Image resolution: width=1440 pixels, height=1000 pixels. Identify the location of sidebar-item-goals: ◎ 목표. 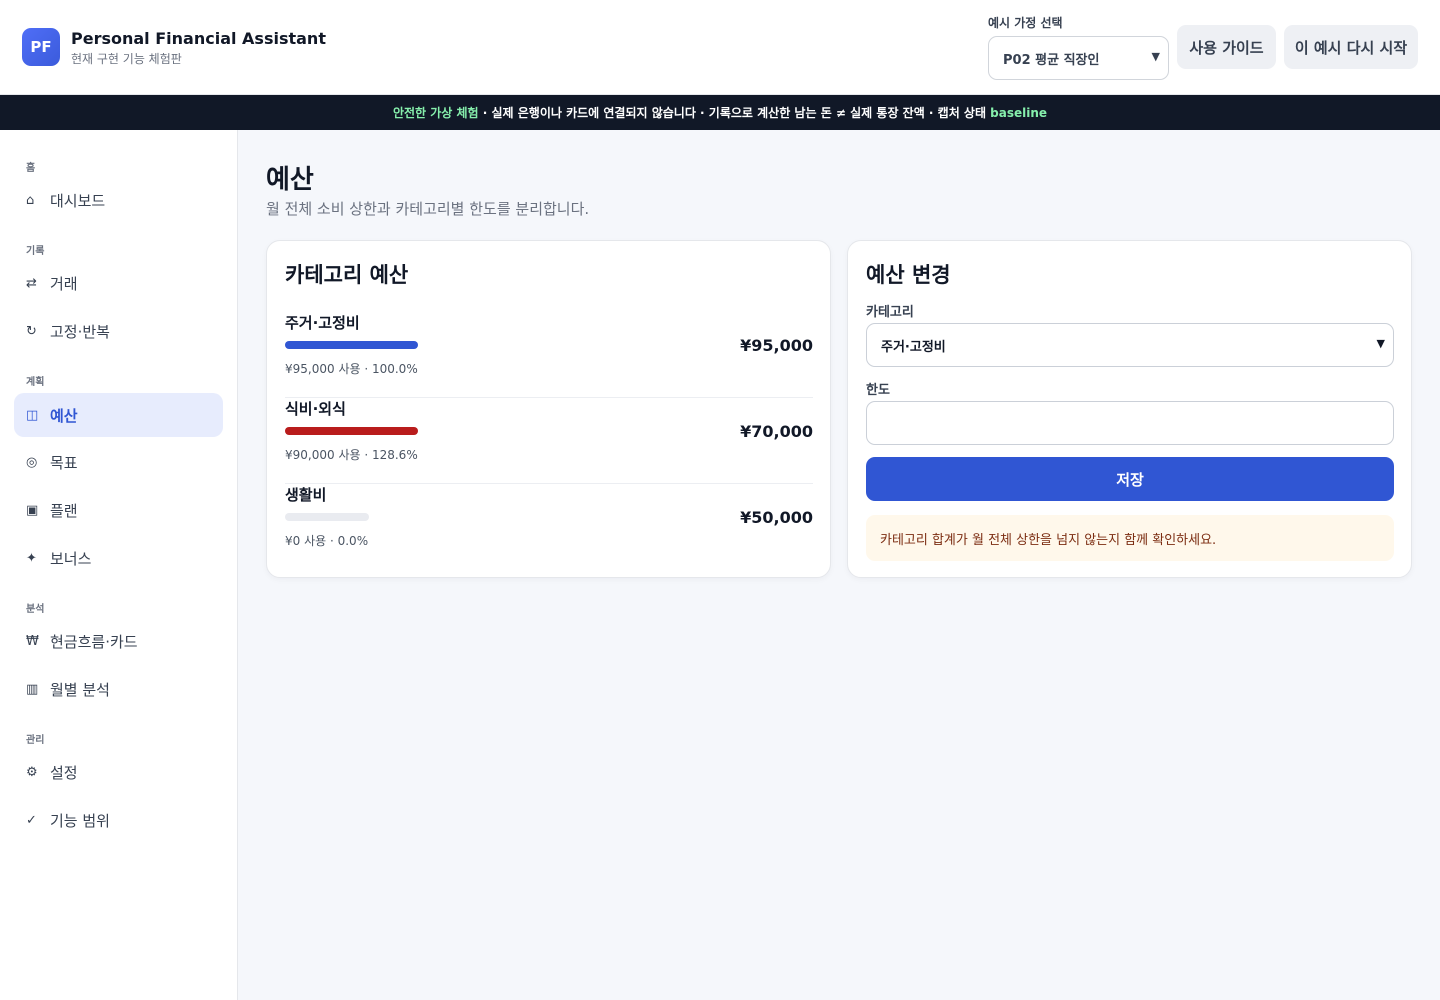
(118, 462).